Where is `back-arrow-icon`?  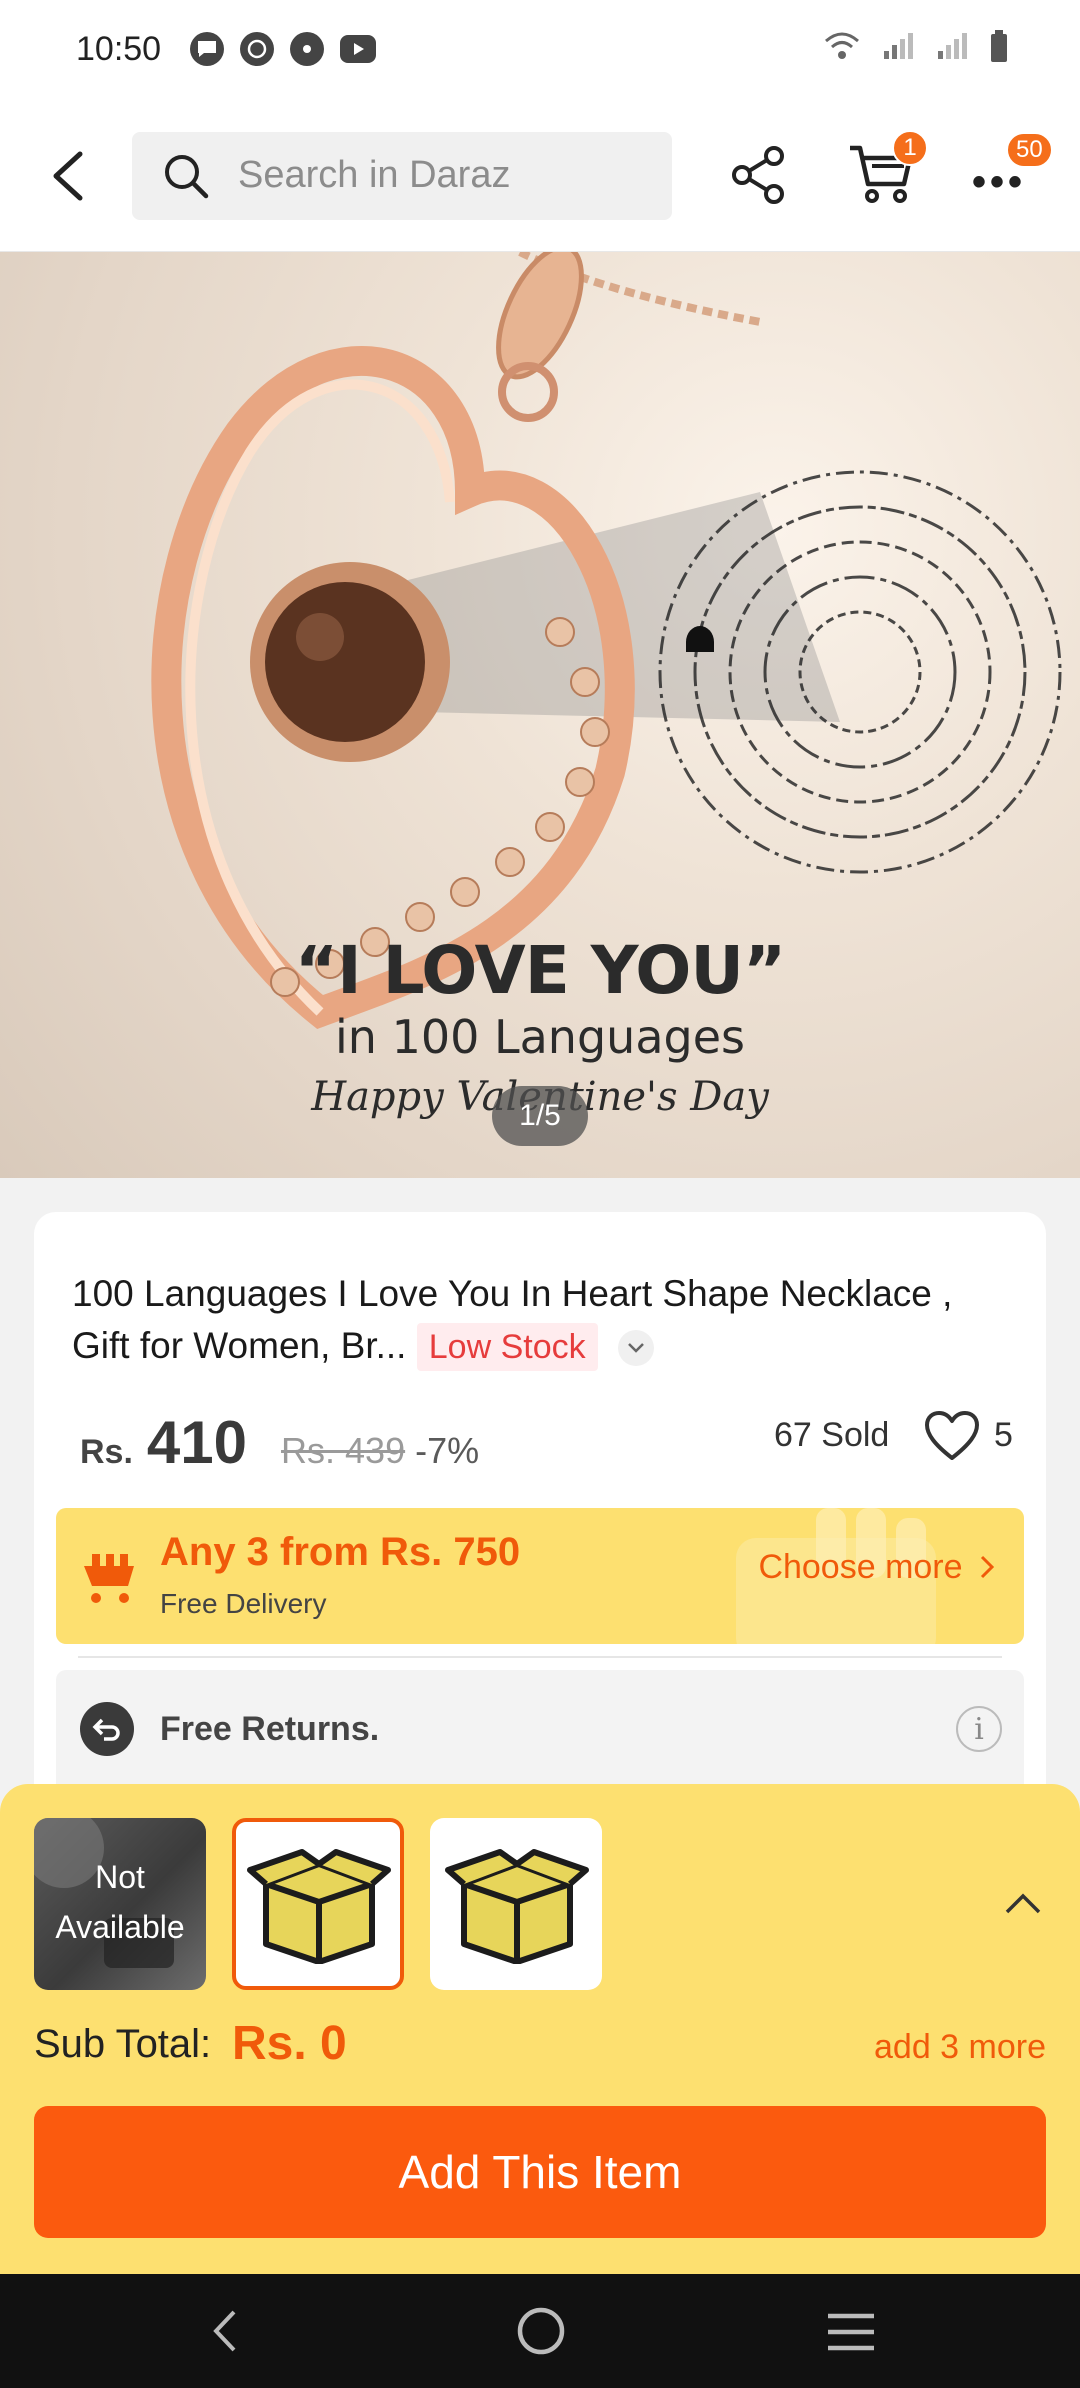
back-arrow-icon is located at coordinates (68, 176).